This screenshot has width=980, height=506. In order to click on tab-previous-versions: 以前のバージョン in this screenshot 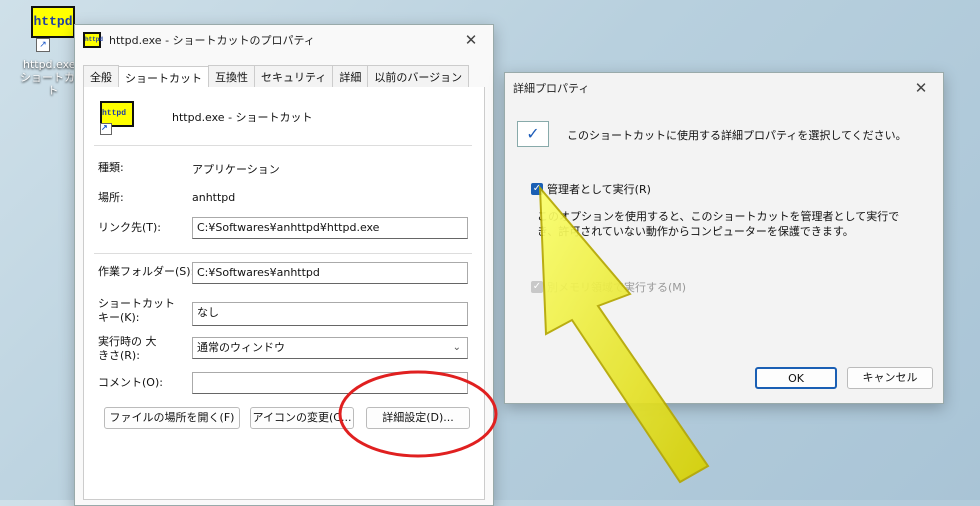, I will do `click(418, 76)`.